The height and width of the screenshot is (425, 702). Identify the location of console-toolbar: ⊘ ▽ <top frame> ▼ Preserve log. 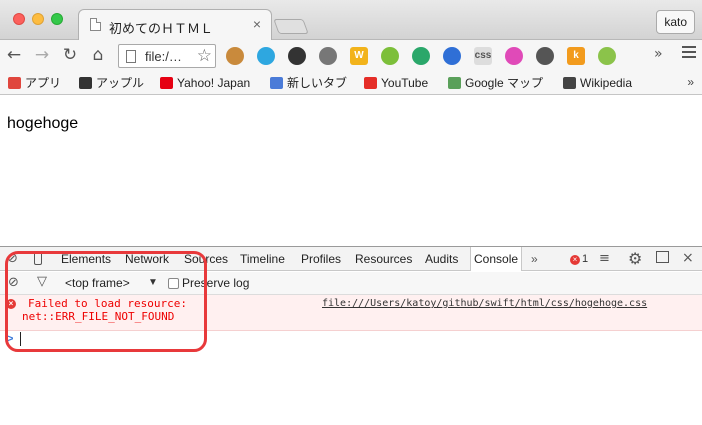
(351, 283).